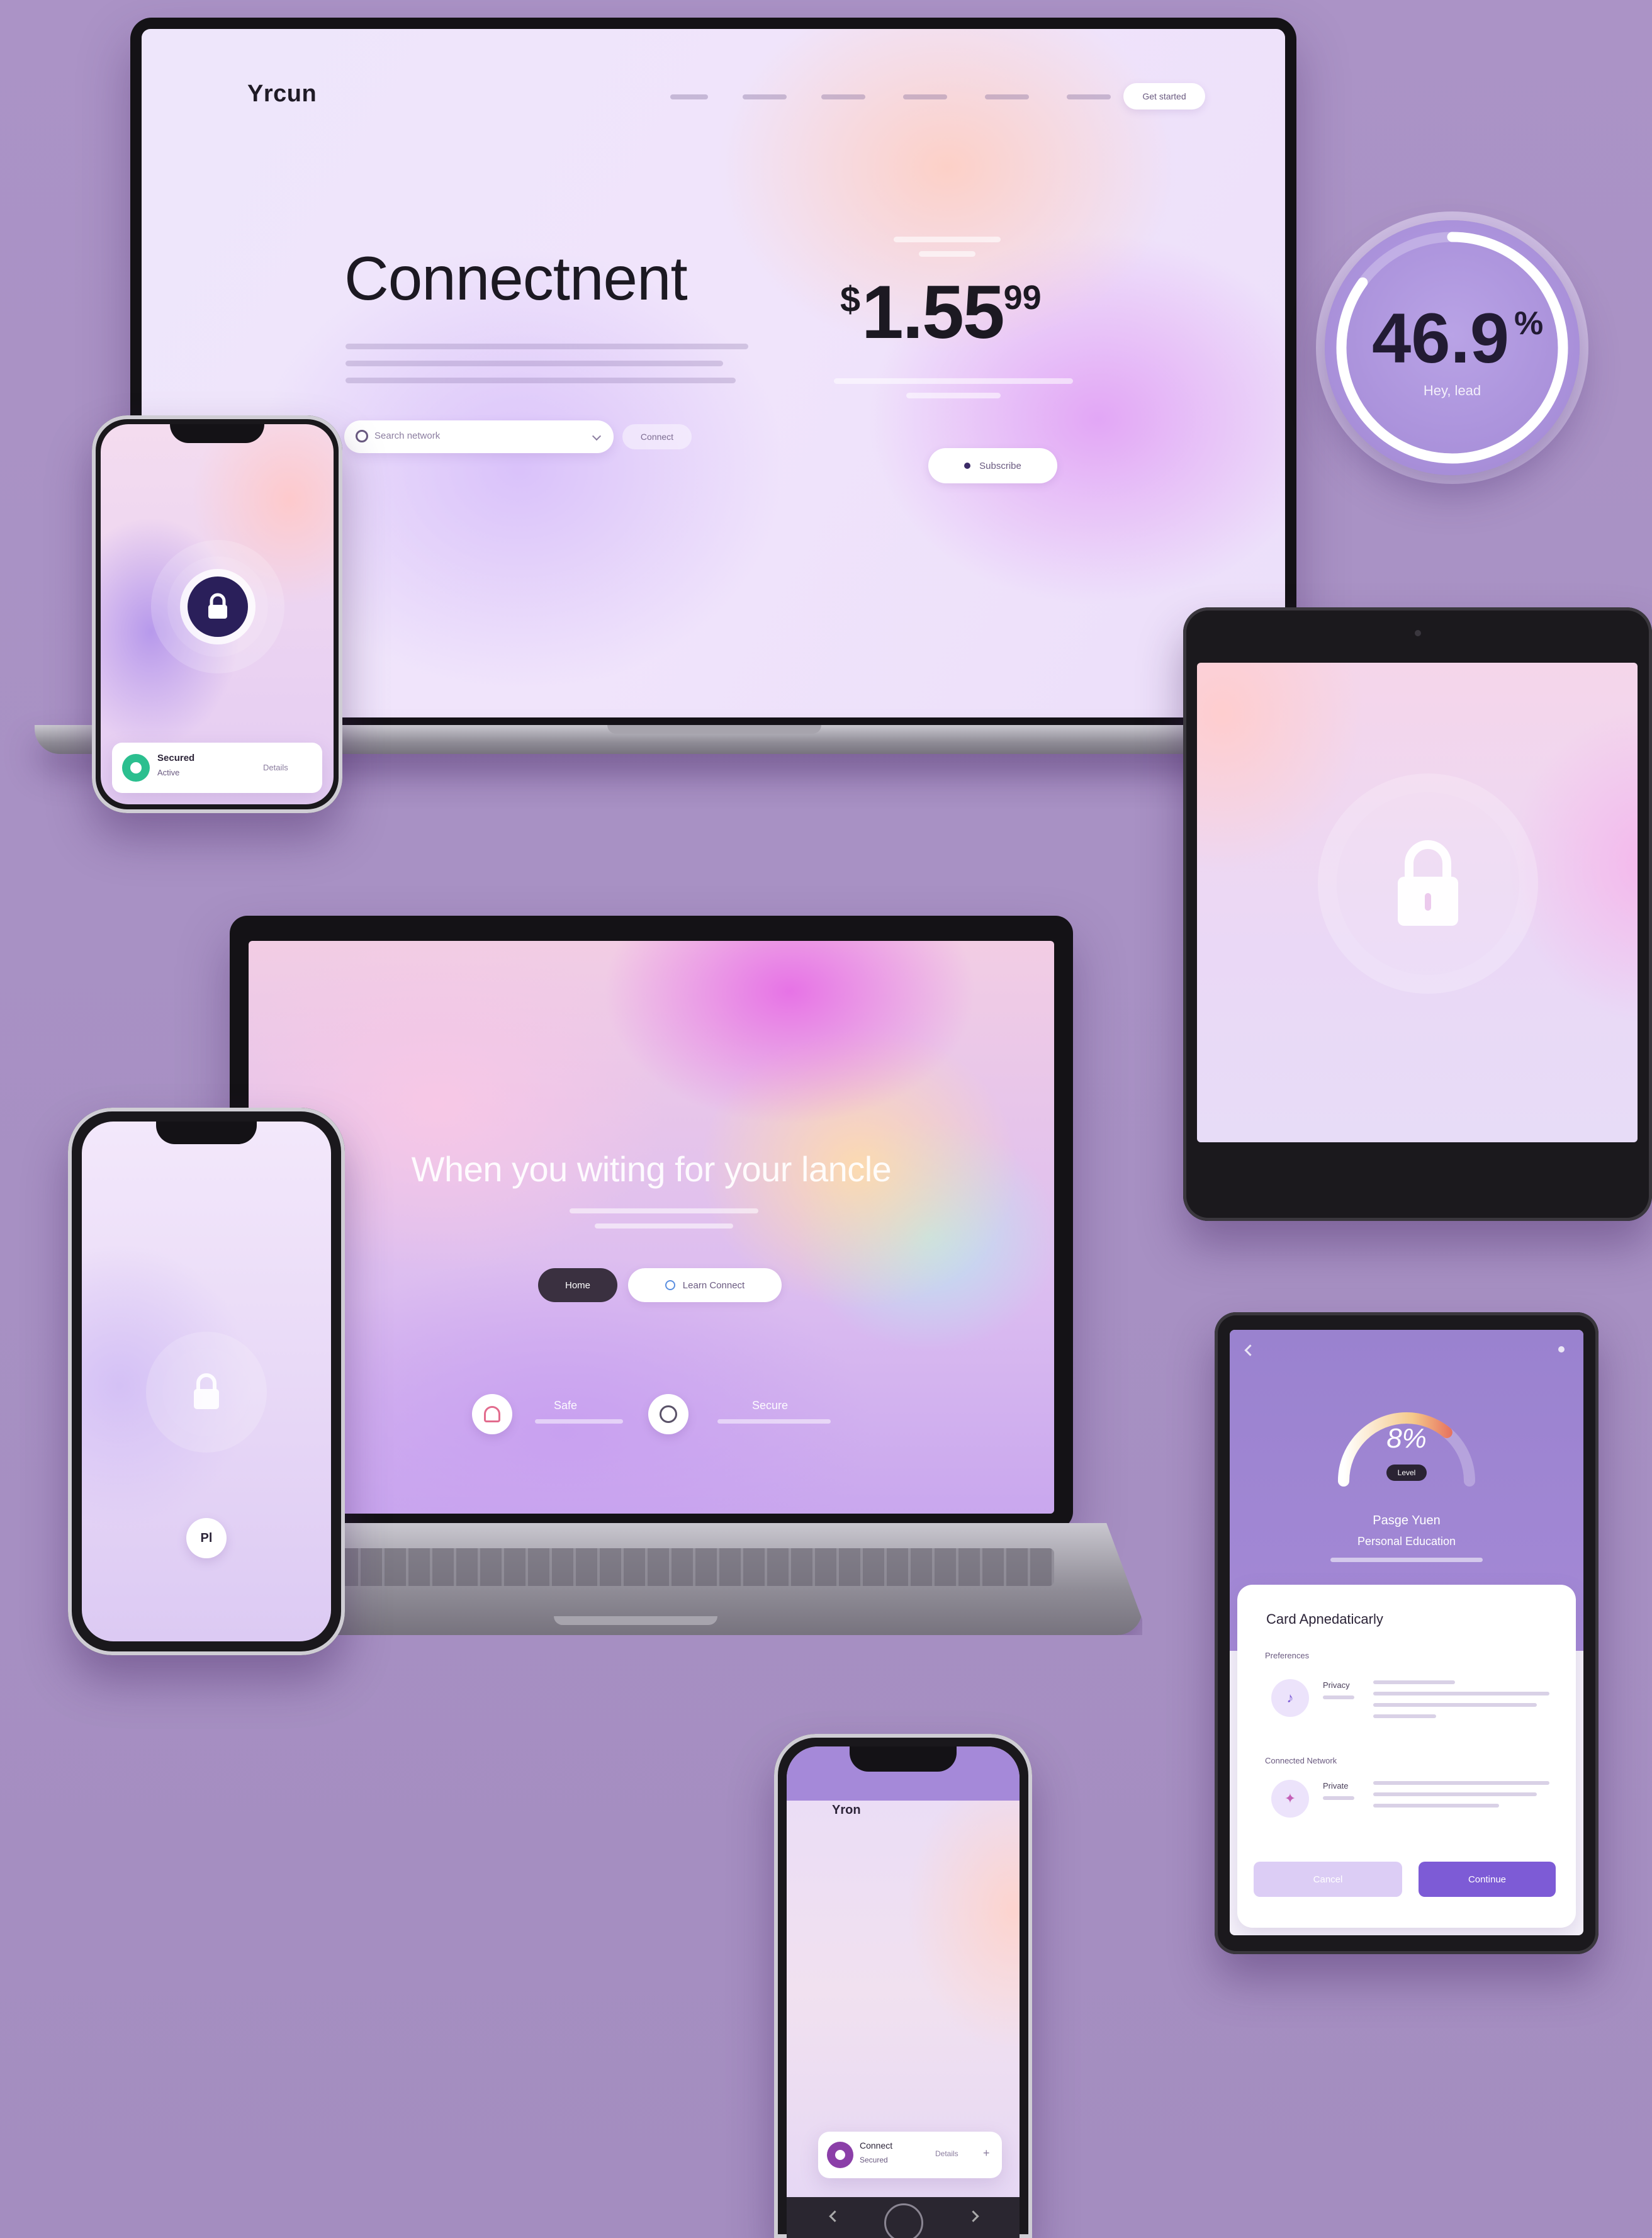 The image size is (1652, 2238). I want to click on music-icon: ♪, so click(1290, 1698).